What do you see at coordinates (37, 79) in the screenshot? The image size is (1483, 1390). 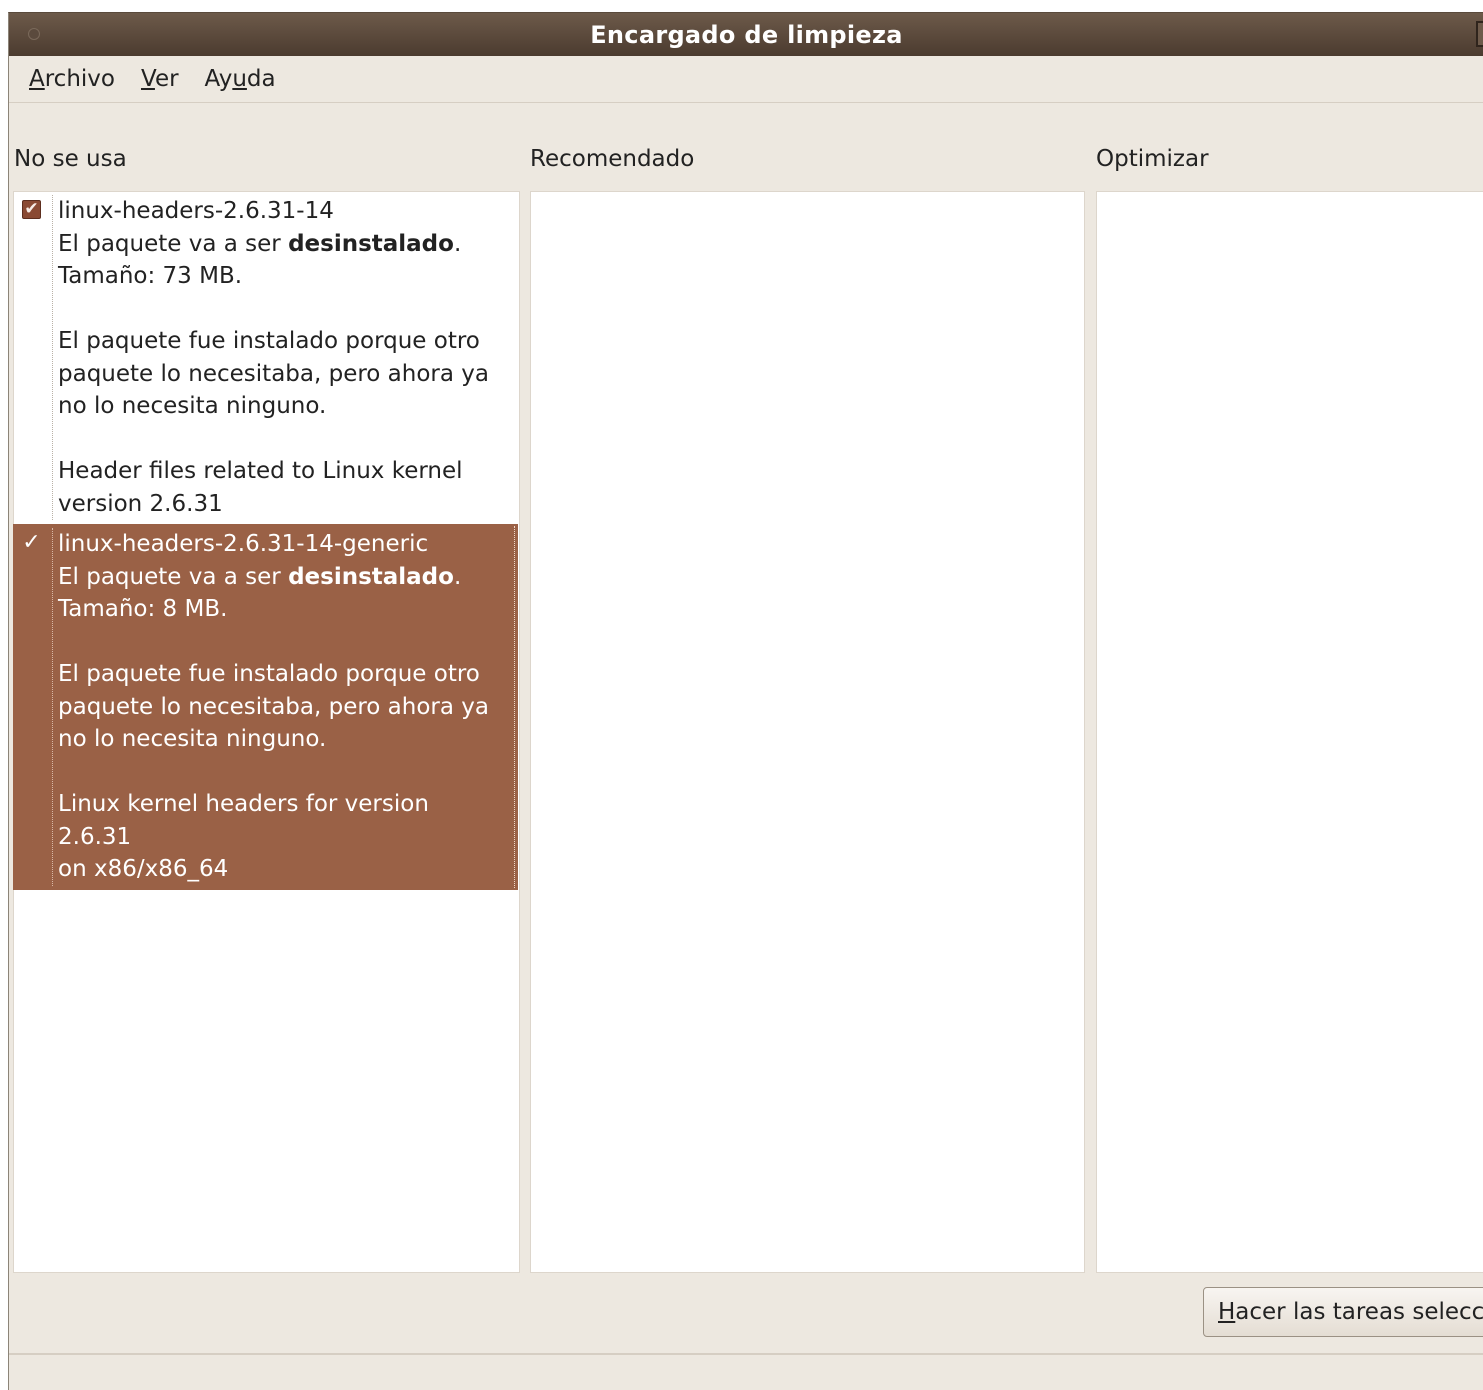 I see `menu-archivo-mnemonic: A` at bounding box center [37, 79].